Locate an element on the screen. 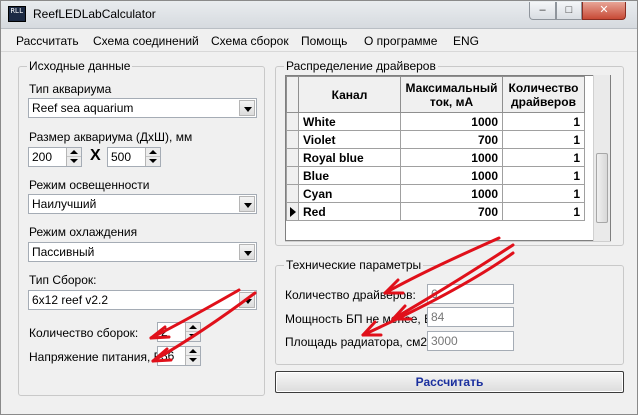  table-row: Red 700 1 is located at coordinates (435, 211).